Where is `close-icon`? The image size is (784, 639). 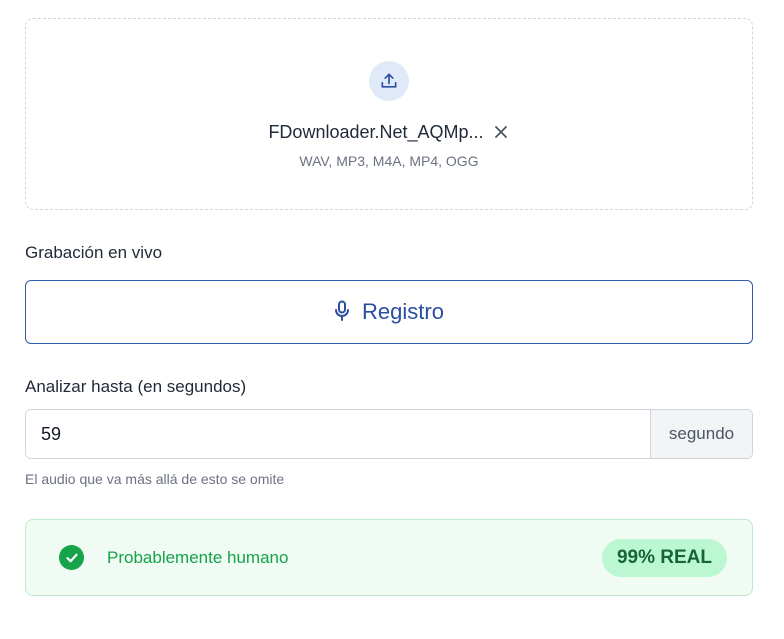
close-icon is located at coordinates (501, 132).